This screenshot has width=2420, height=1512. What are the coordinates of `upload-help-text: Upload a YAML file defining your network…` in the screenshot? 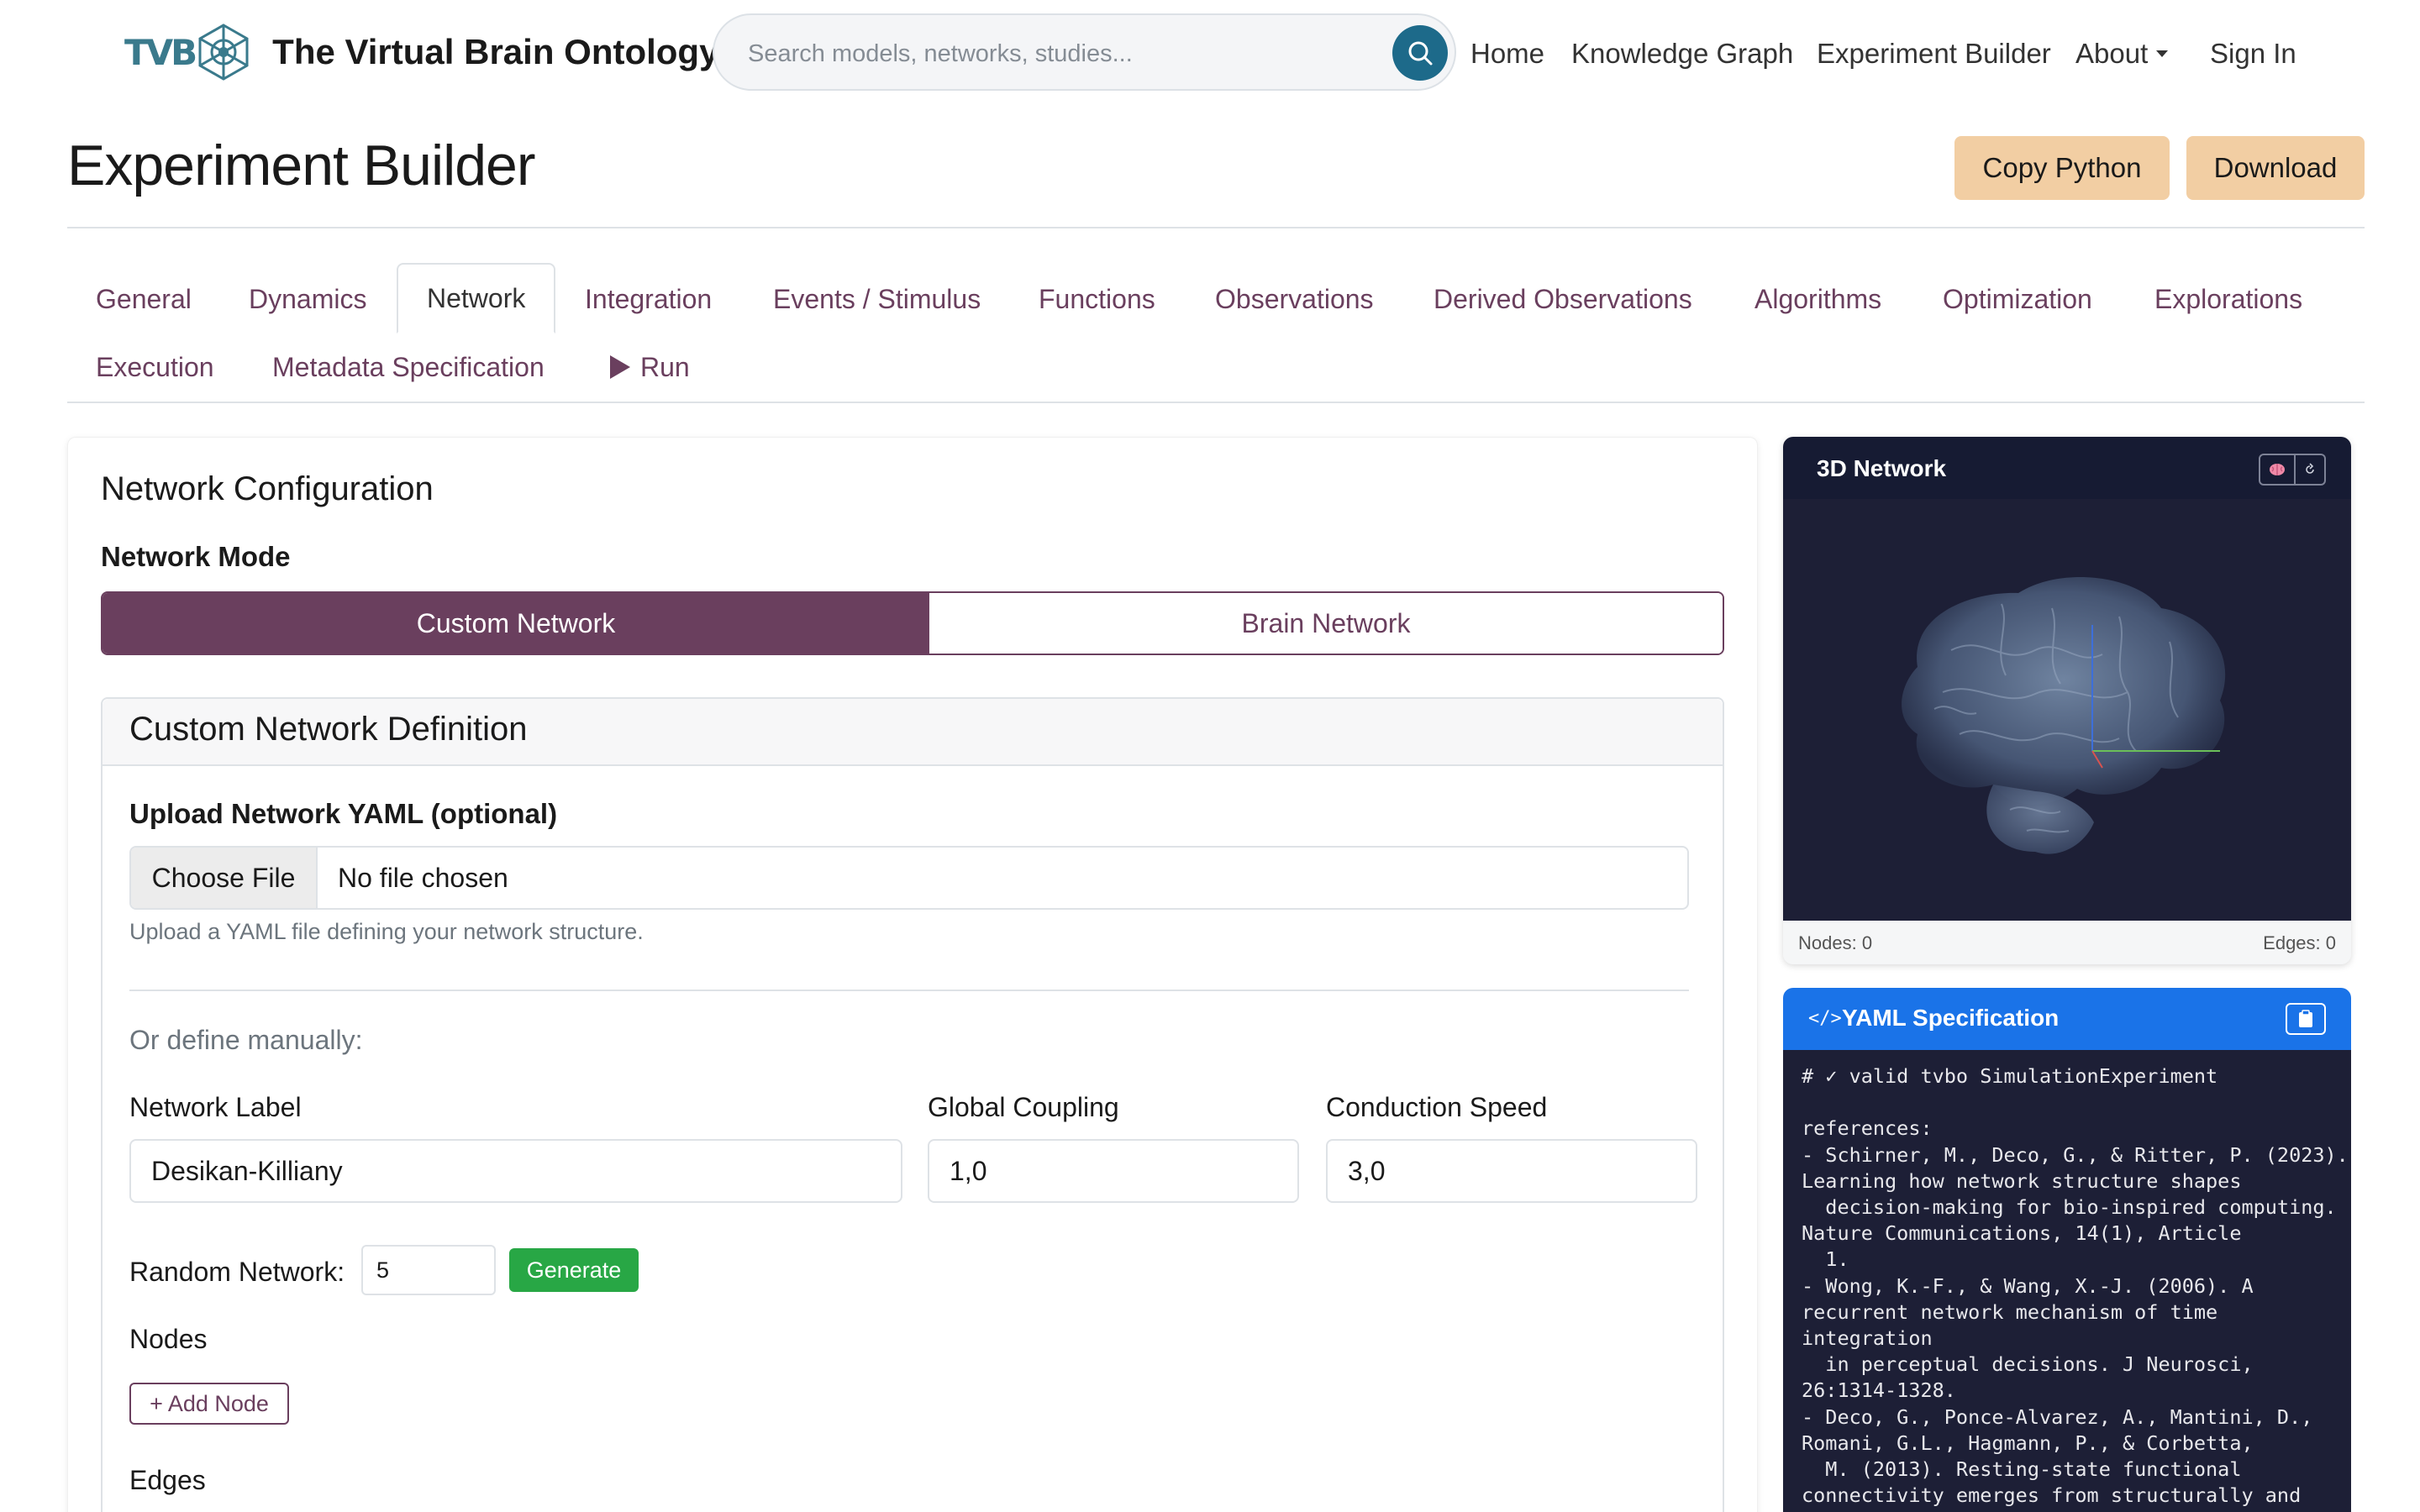 It's located at (386, 931).